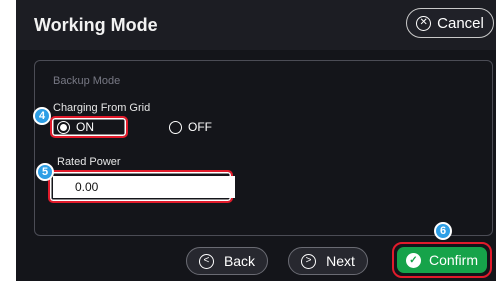  What do you see at coordinates (340, 261) in the screenshot?
I see `next-label: Next` at bounding box center [340, 261].